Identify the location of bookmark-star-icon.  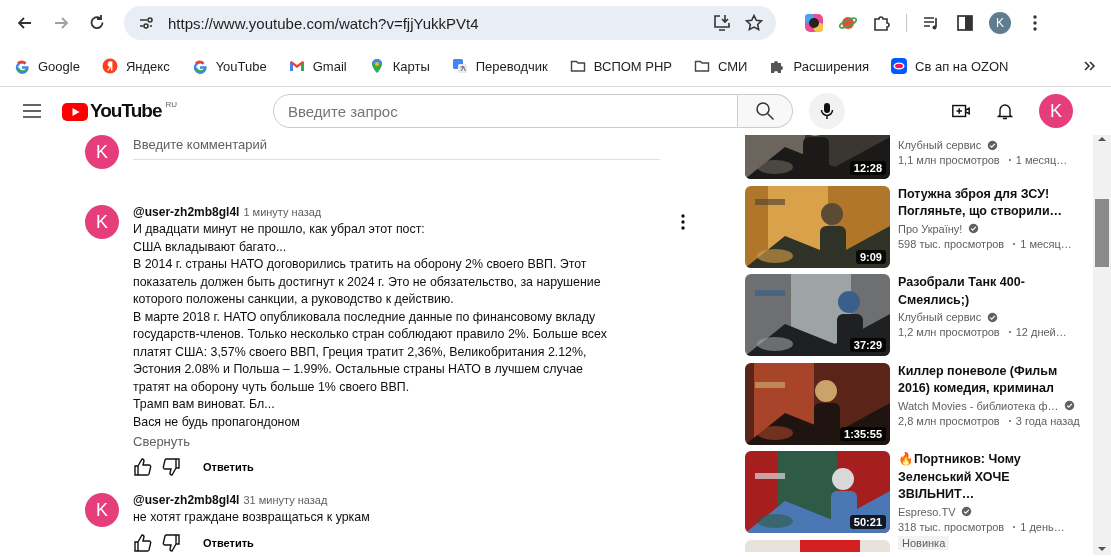
(754, 23).